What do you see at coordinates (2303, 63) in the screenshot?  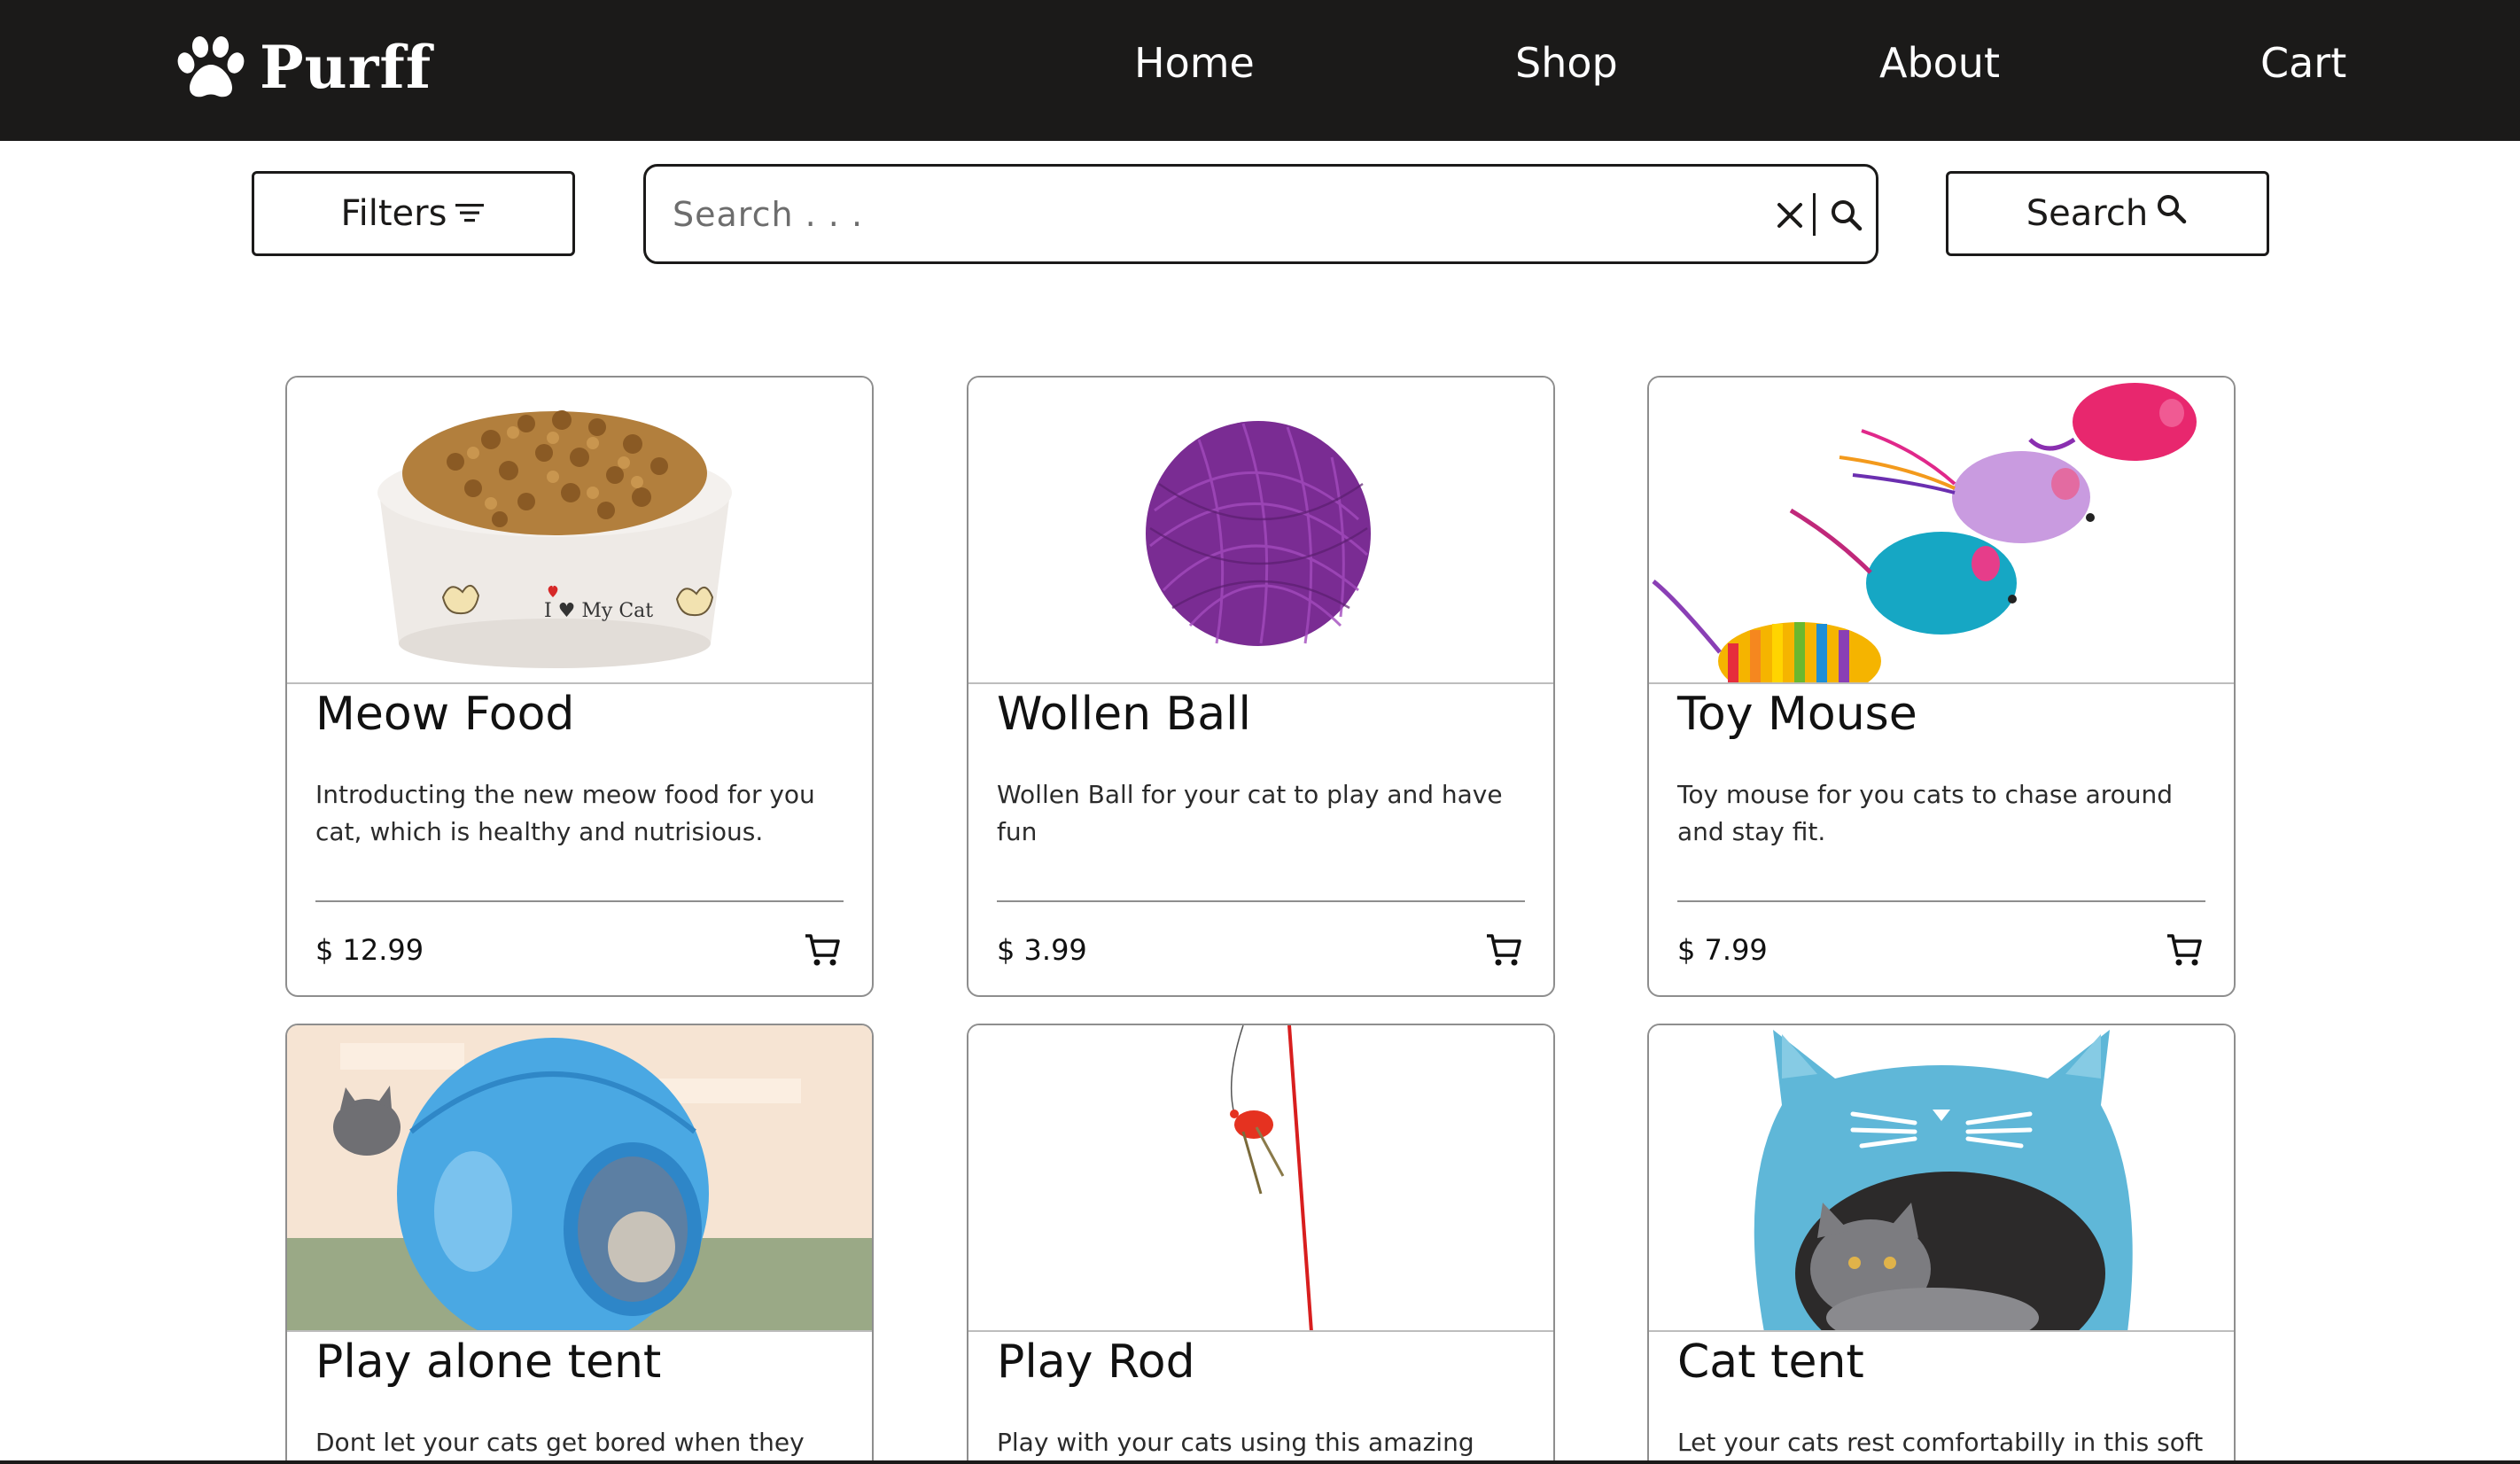 I see `nav-cart-link: Cart` at bounding box center [2303, 63].